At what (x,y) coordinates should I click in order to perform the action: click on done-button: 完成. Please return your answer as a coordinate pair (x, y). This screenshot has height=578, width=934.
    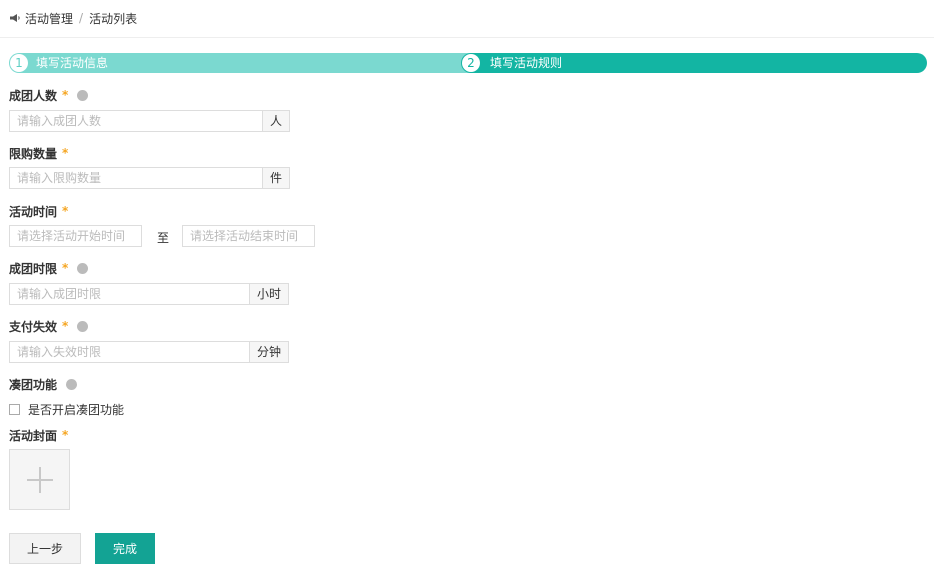
    Looking at the image, I should click on (125, 548).